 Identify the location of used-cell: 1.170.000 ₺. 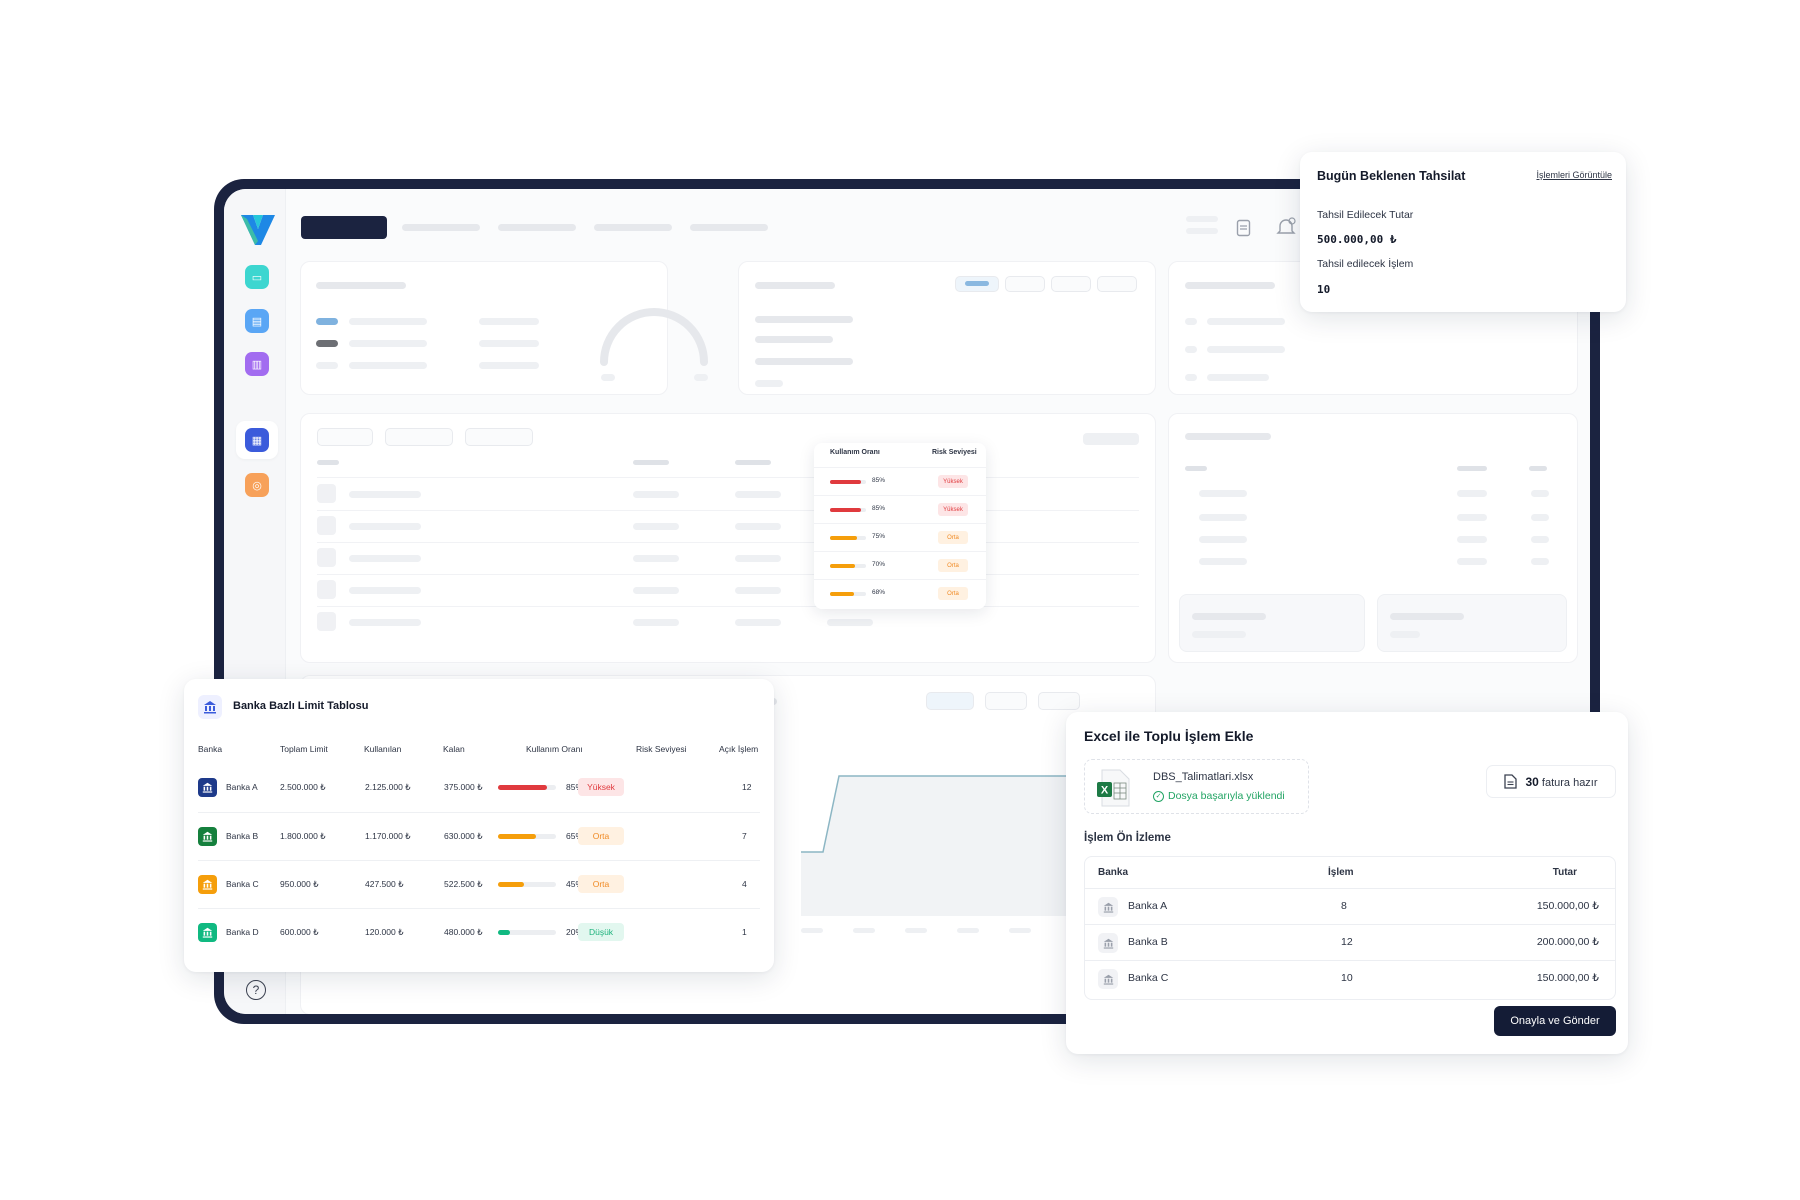
(388, 836).